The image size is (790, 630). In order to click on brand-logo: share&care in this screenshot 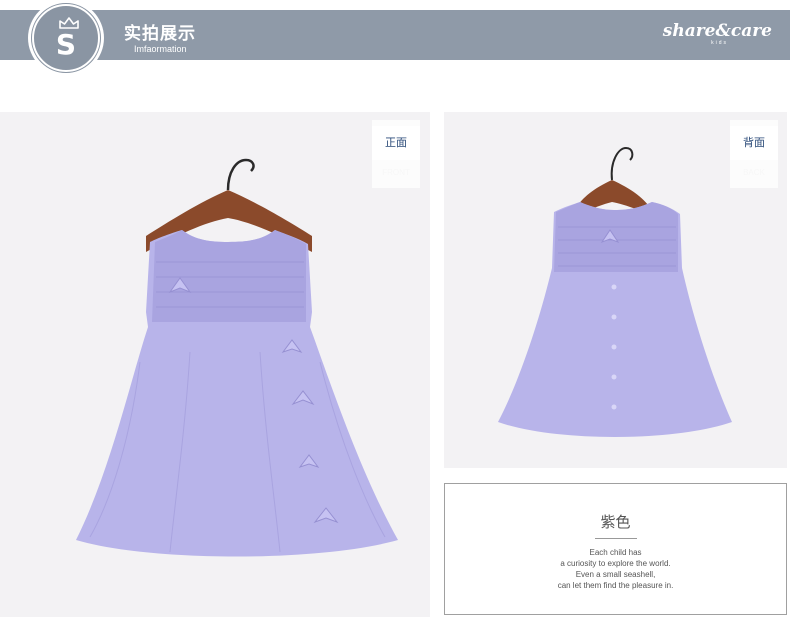, I will do `click(717, 31)`.